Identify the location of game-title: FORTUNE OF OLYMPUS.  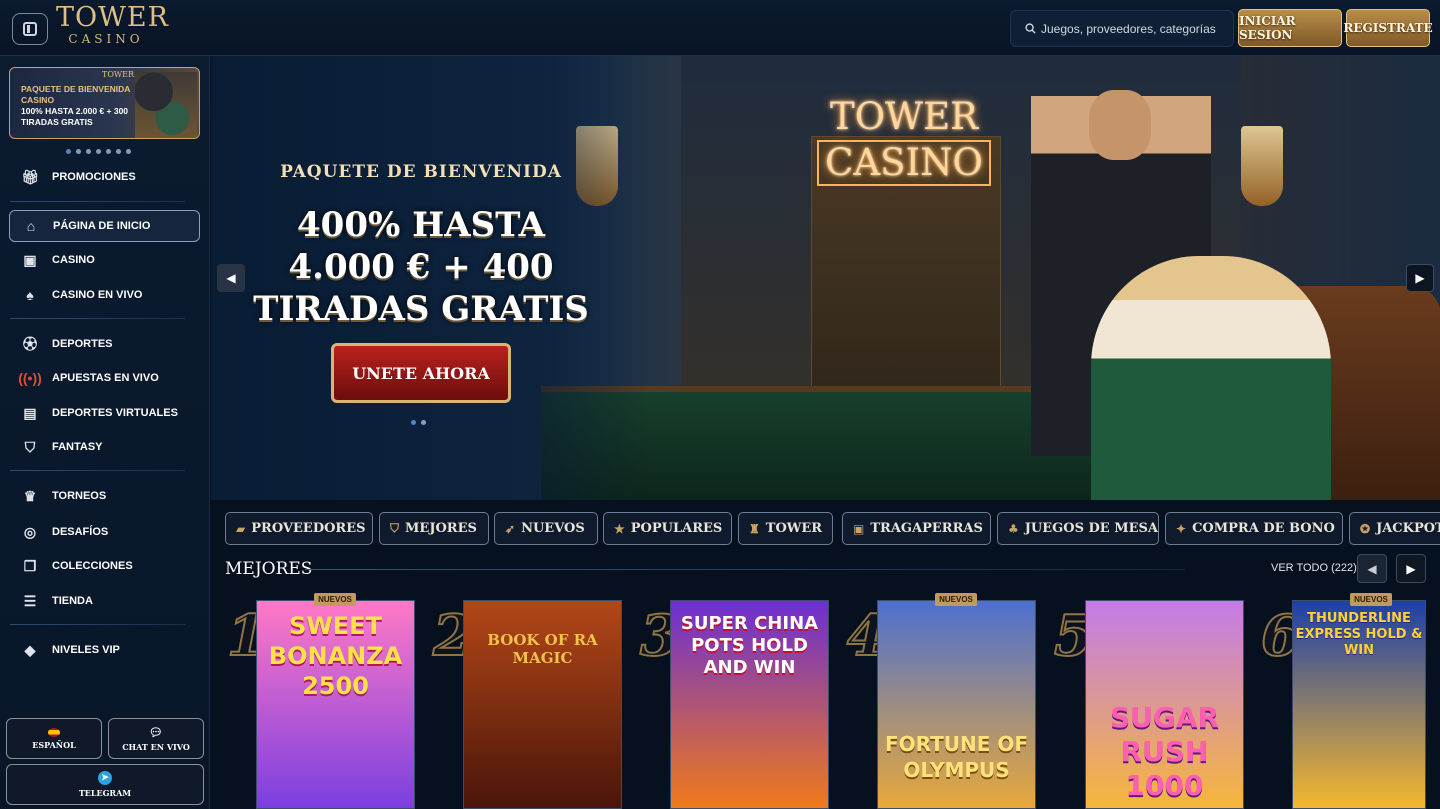
(956, 757).